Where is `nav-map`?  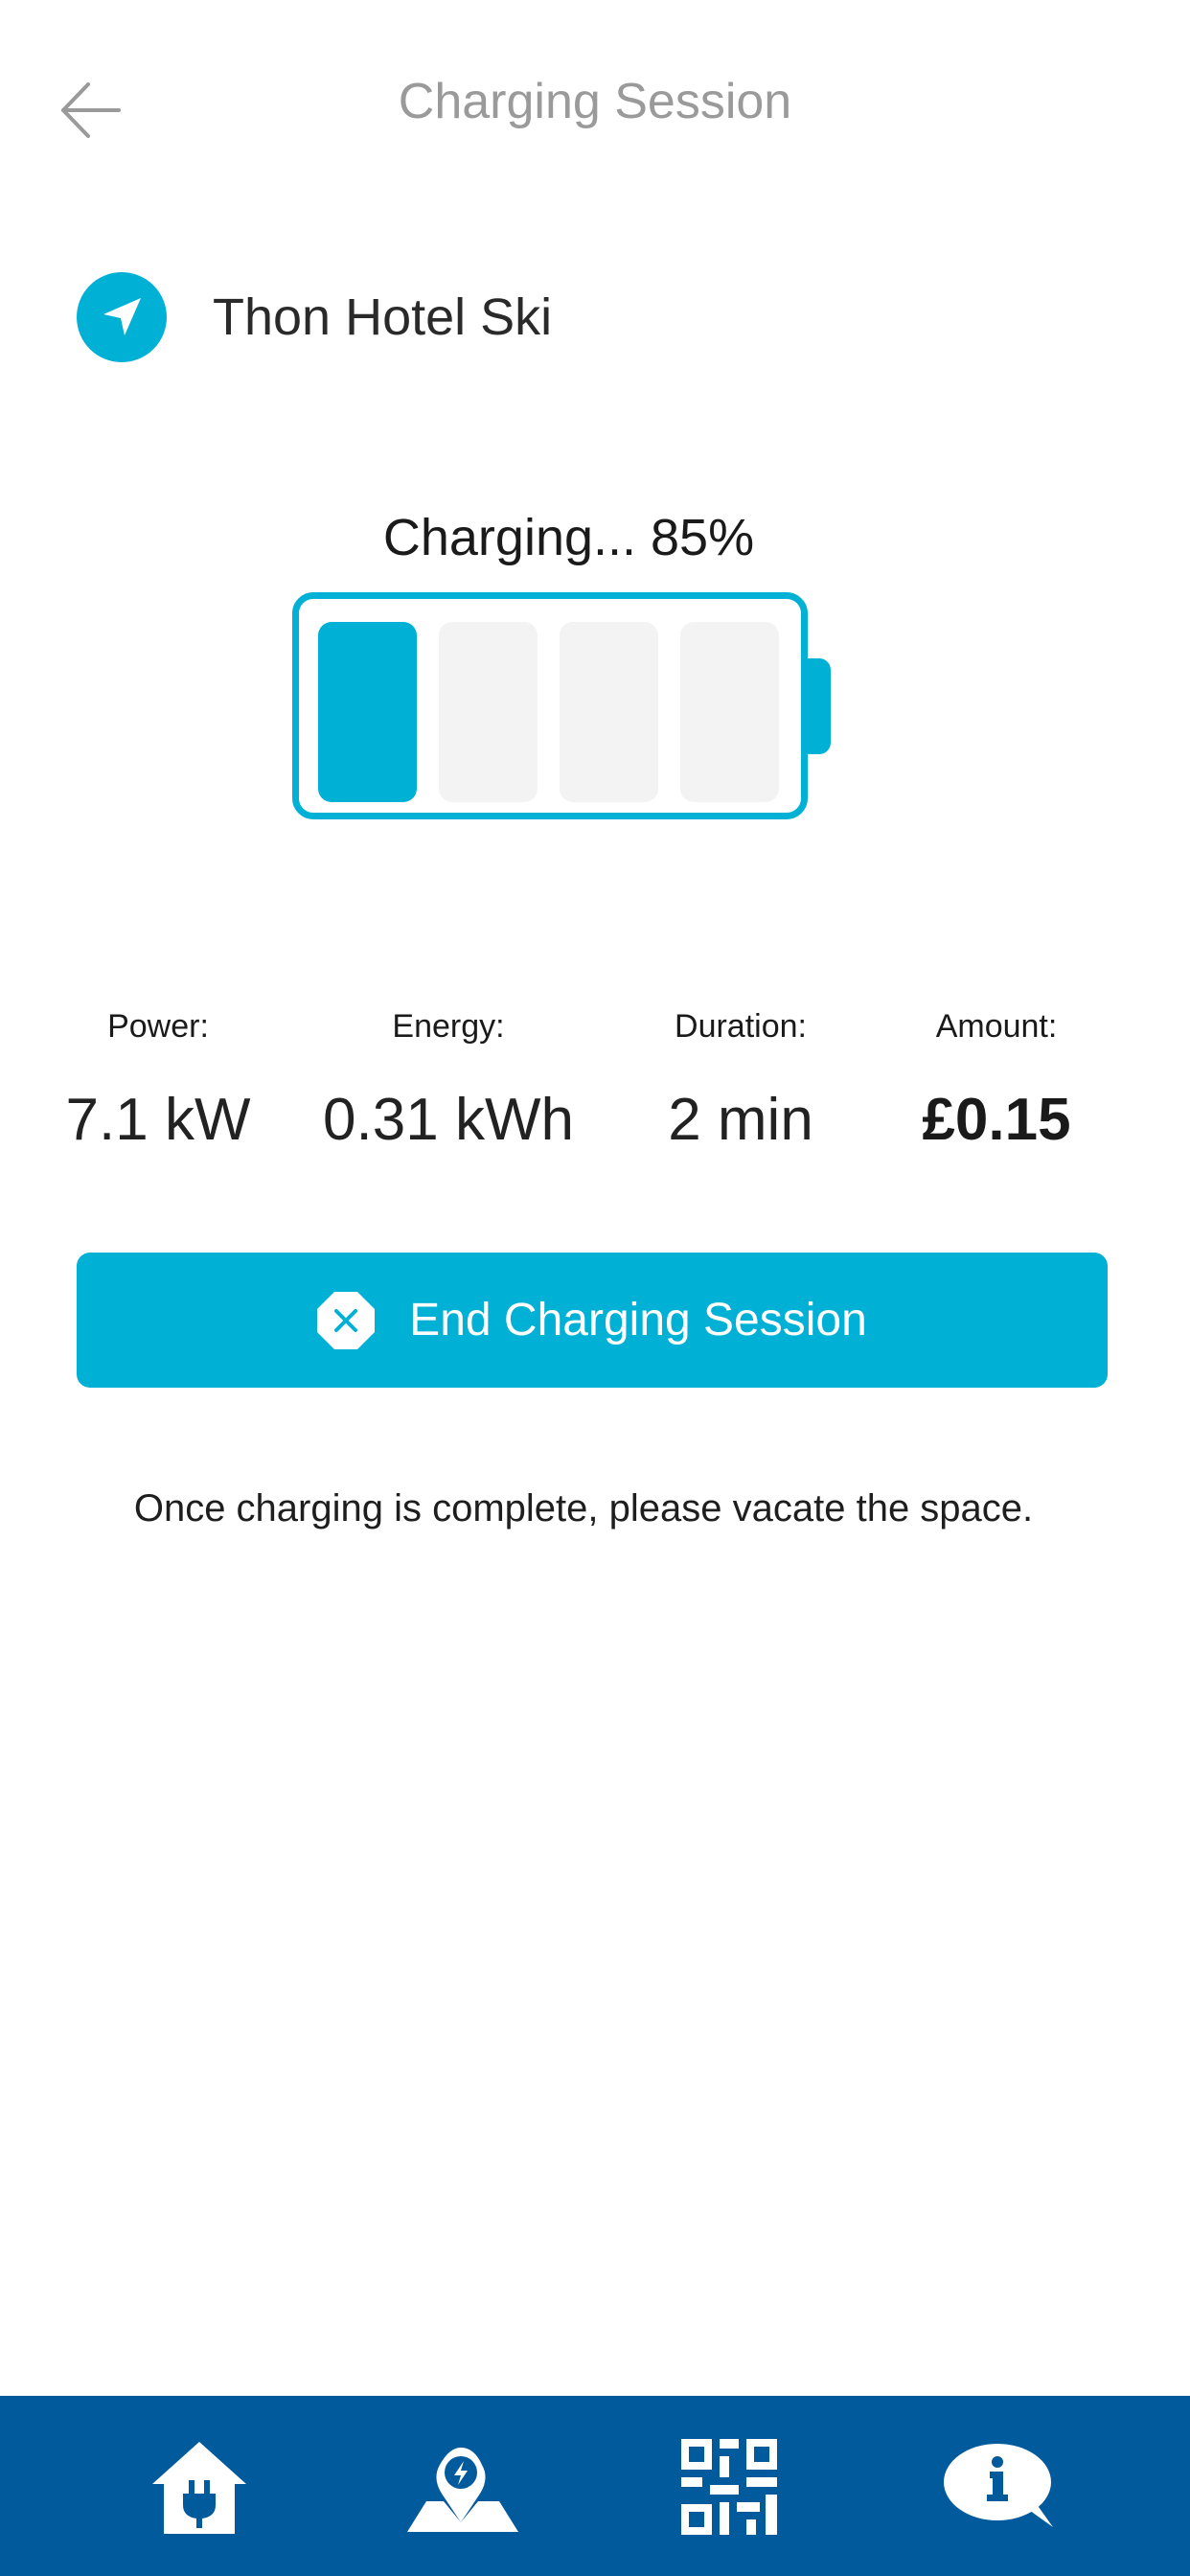 nav-map is located at coordinates (462, 2487).